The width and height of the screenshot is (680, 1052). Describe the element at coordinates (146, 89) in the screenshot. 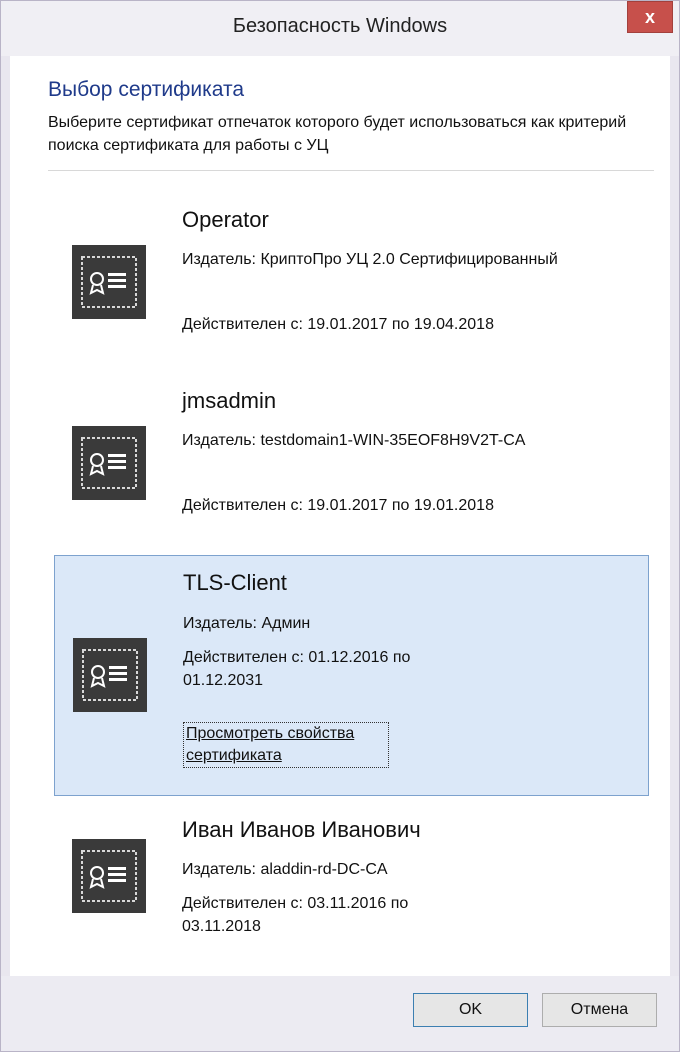

I see `dialog-heading: Выбор сертификата` at that location.